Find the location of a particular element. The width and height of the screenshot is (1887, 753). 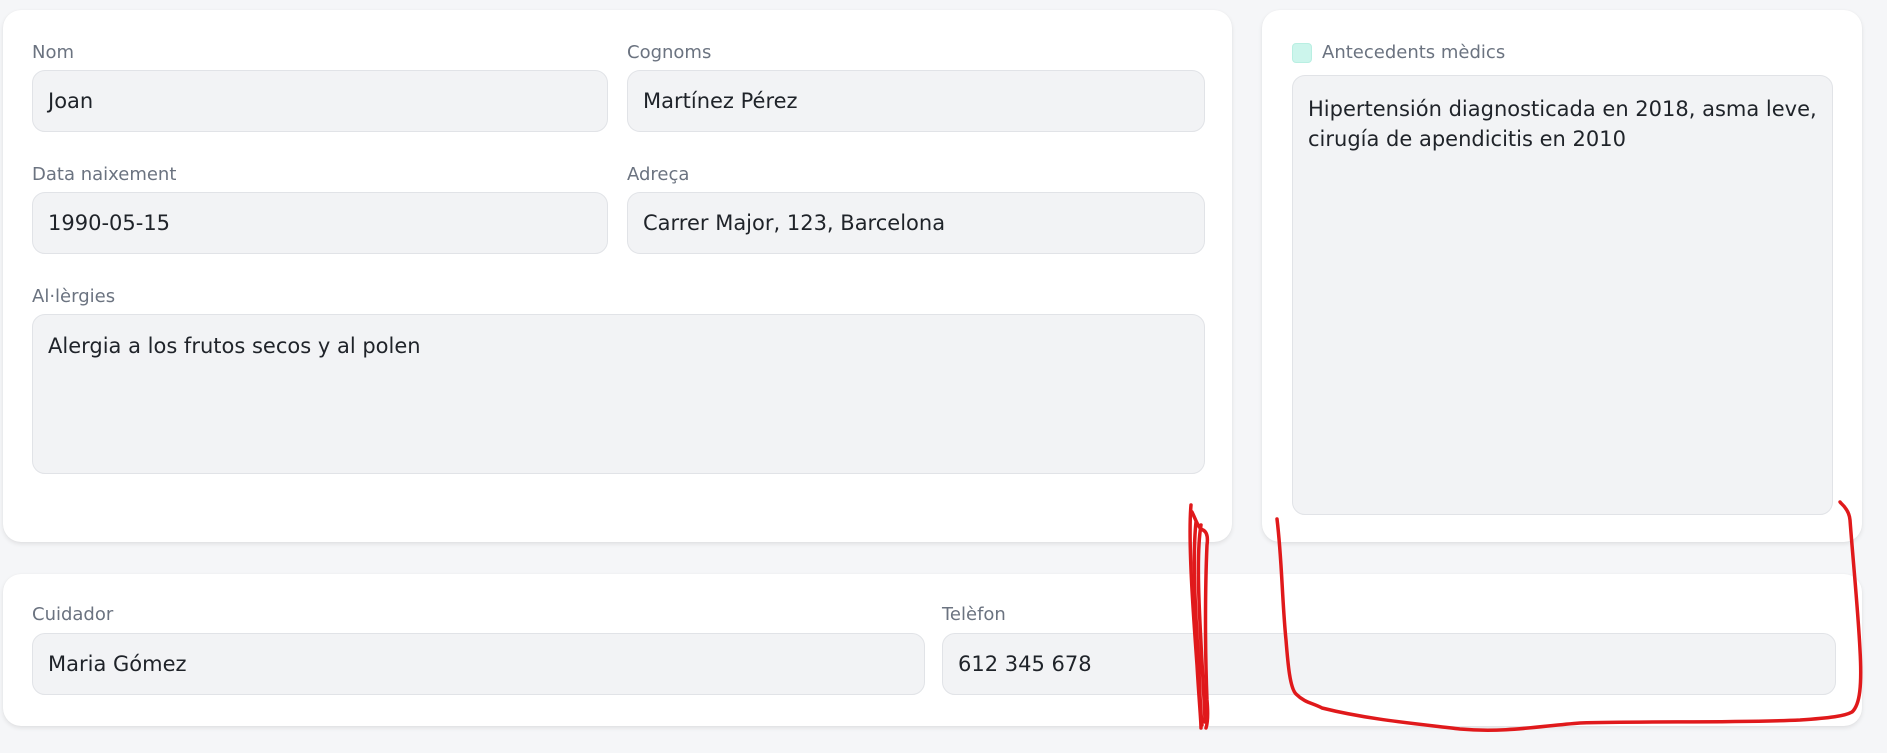

birth-date-input: 1990-05-15 is located at coordinates (320, 223).